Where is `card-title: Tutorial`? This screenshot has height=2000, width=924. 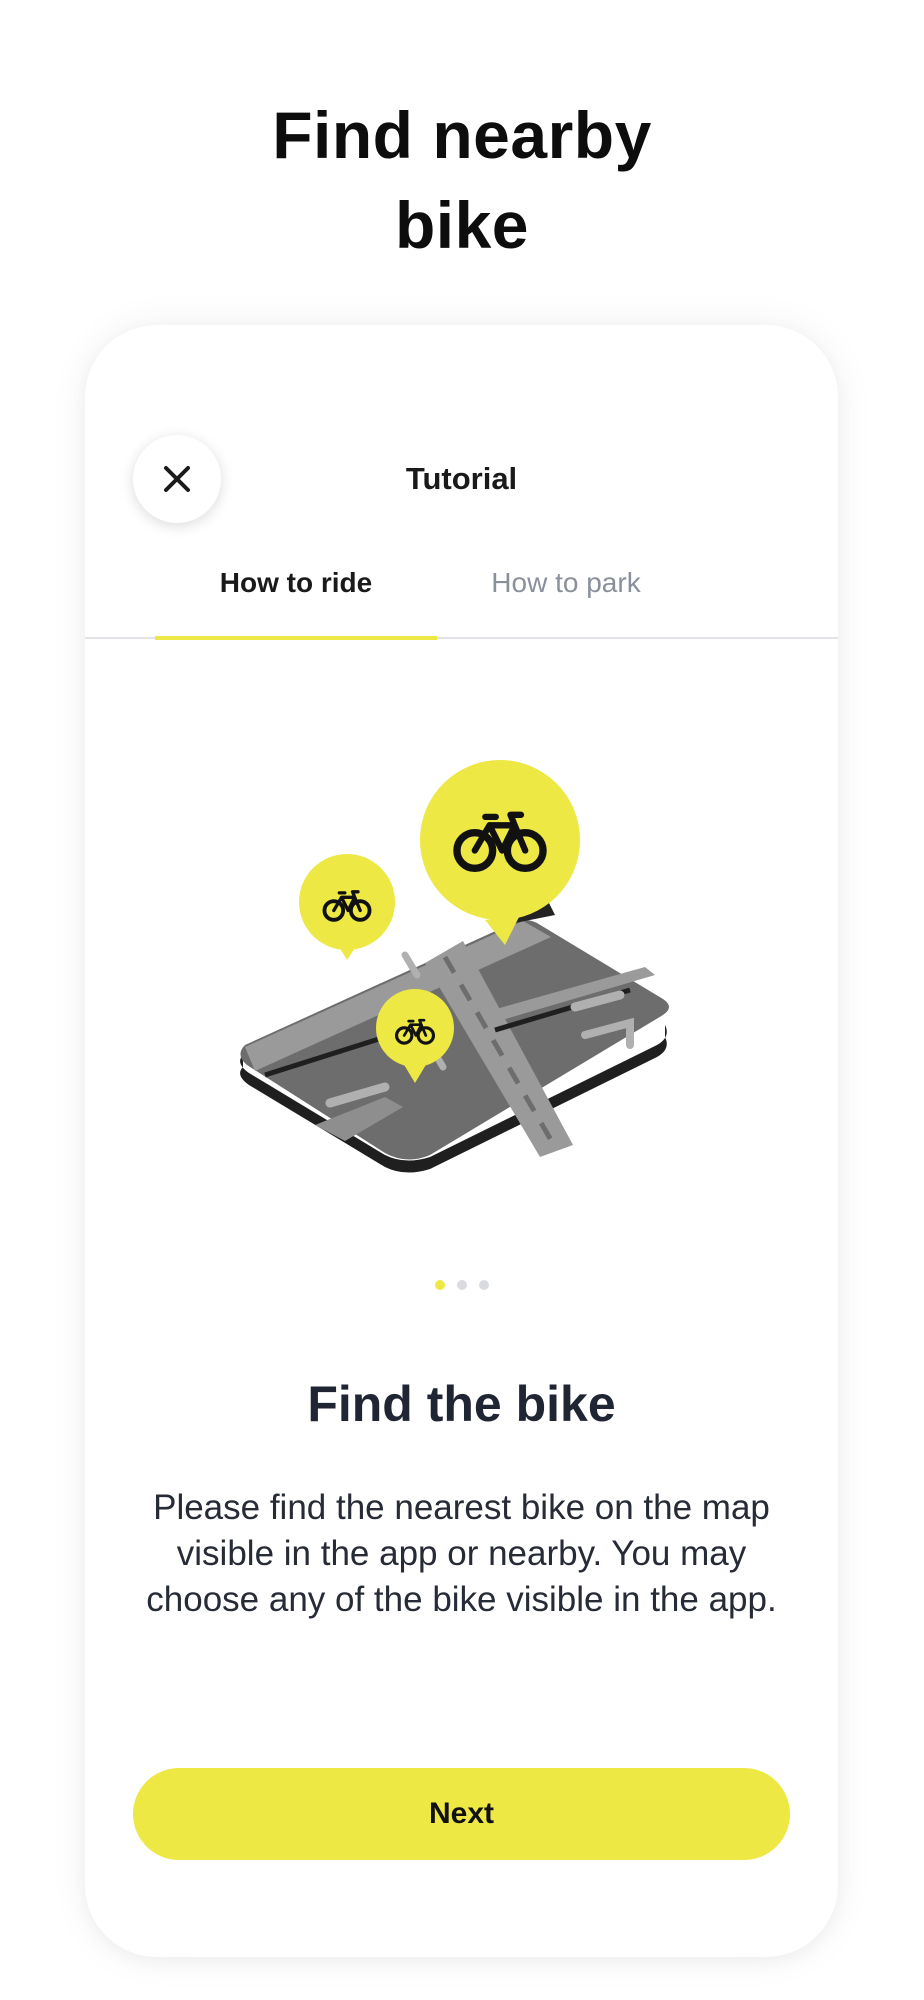 card-title: Tutorial is located at coordinates (461, 478).